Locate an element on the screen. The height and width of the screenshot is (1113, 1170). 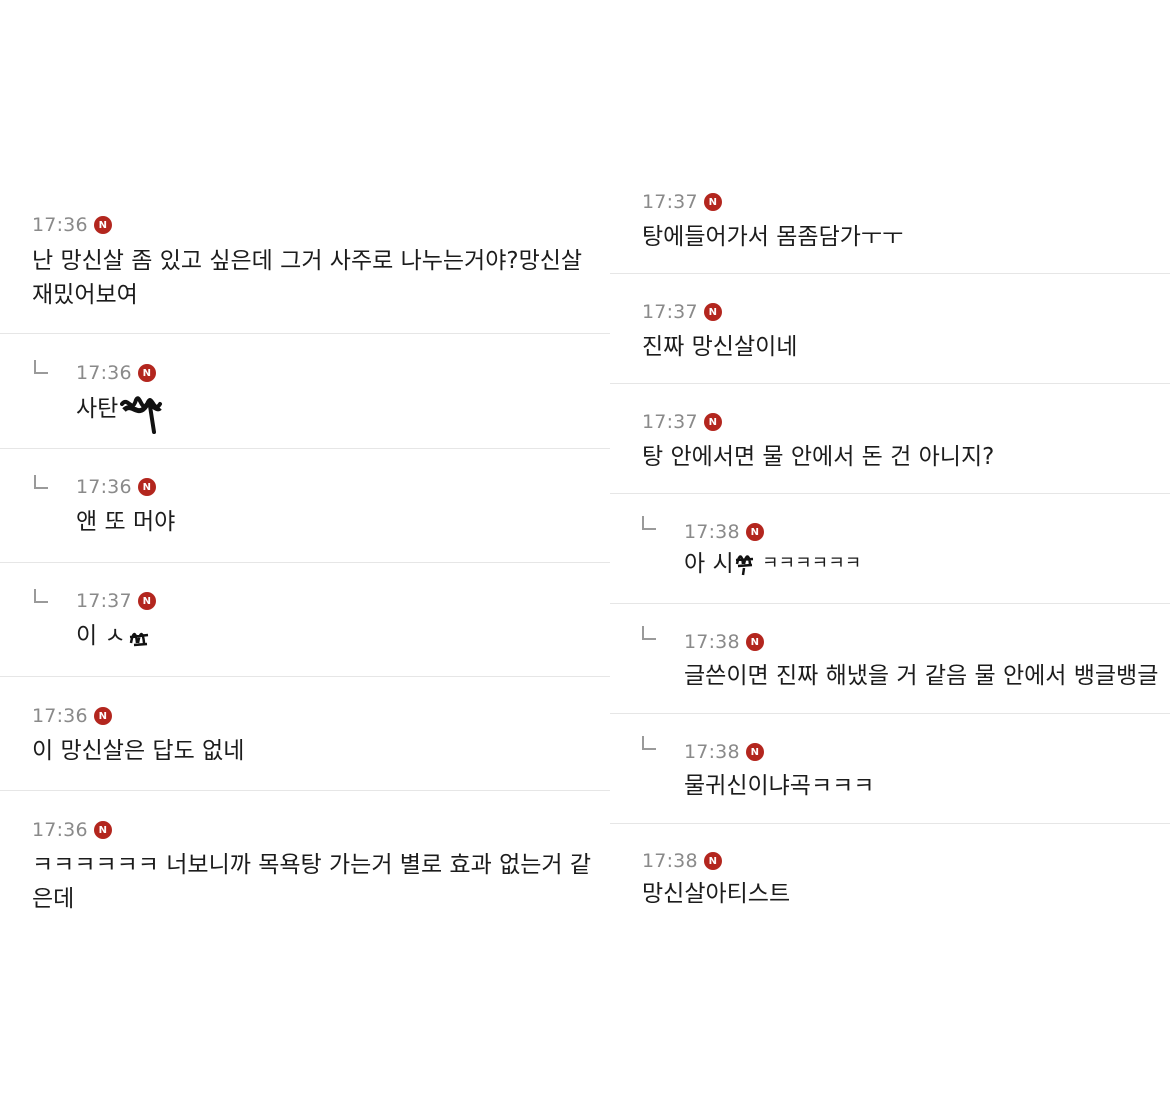
comment-text: 이 ㅅ is located at coordinates (101, 636).